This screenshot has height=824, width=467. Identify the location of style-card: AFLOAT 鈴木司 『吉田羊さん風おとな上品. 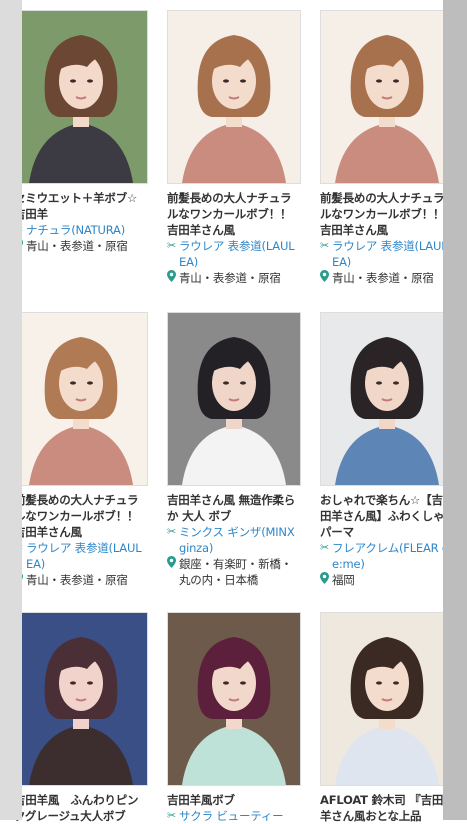
(387, 718).